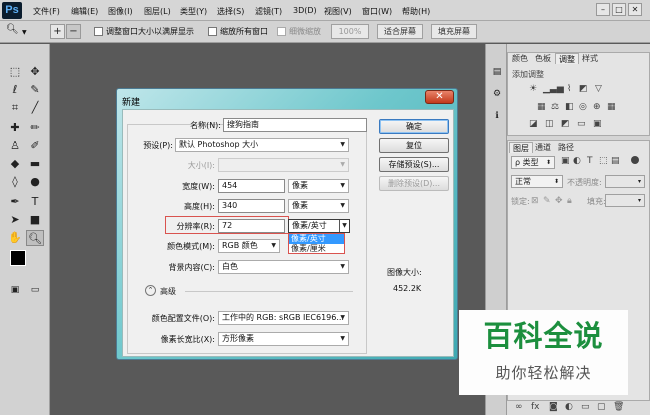 Image resolution: width=650 pixels, height=415 pixels. What do you see at coordinates (497, 72) in the screenshot?
I see `history-panel-icon: ▤` at bounding box center [497, 72].